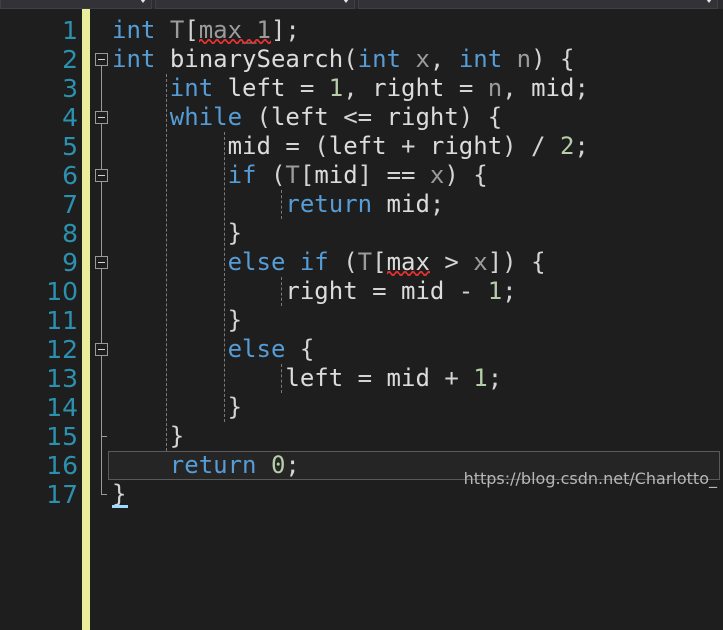  What do you see at coordinates (524, 59) in the screenshot?
I see `code-token: n` at bounding box center [524, 59].